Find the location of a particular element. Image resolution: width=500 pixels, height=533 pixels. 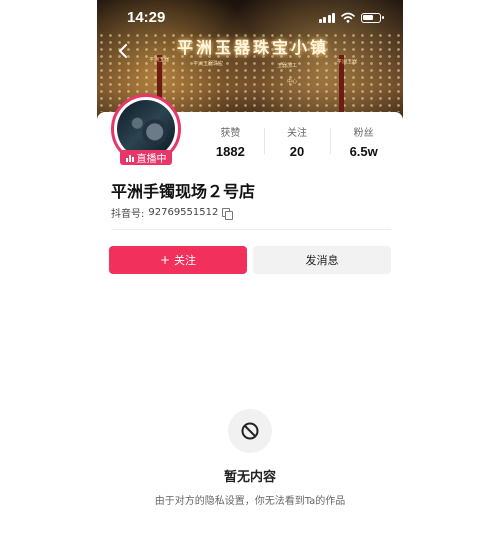

stat-label: 关注 is located at coordinates (297, 133).